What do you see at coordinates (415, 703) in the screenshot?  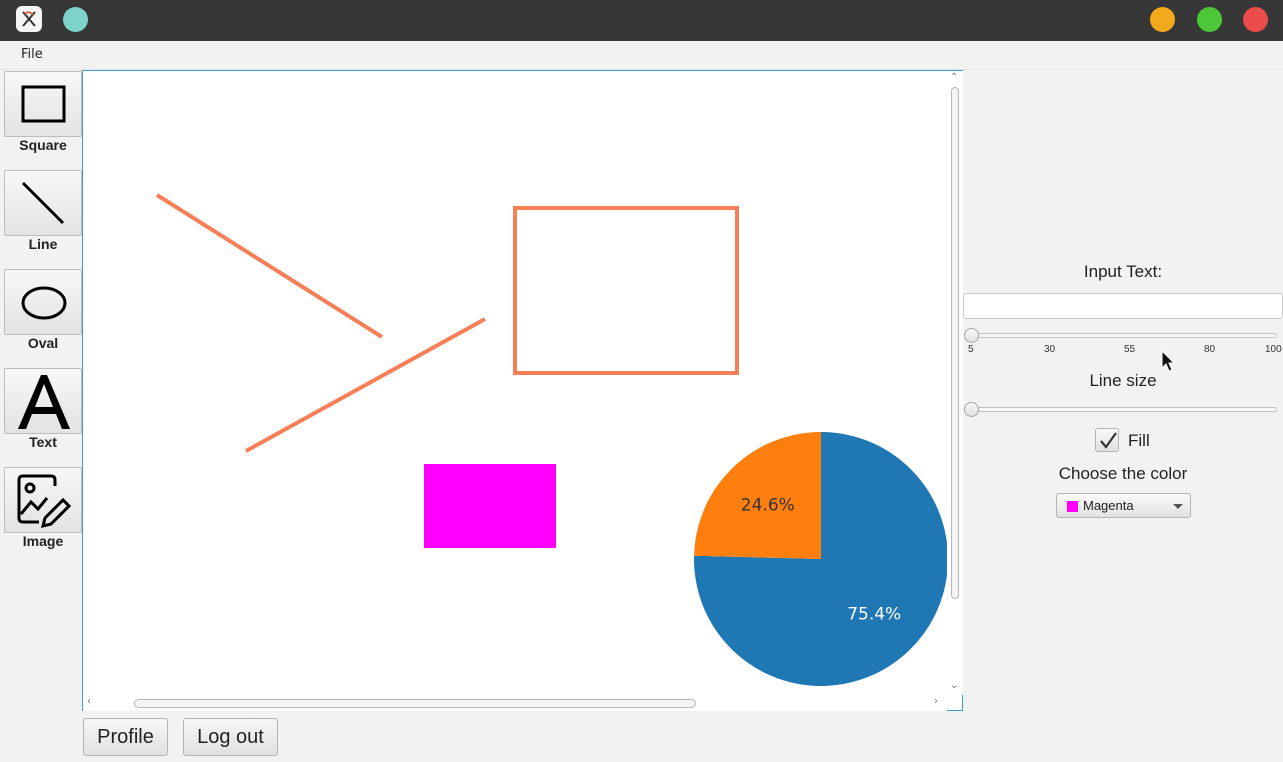 I see `horizontal-scroll-thumb` at bounding box center [415, 703].